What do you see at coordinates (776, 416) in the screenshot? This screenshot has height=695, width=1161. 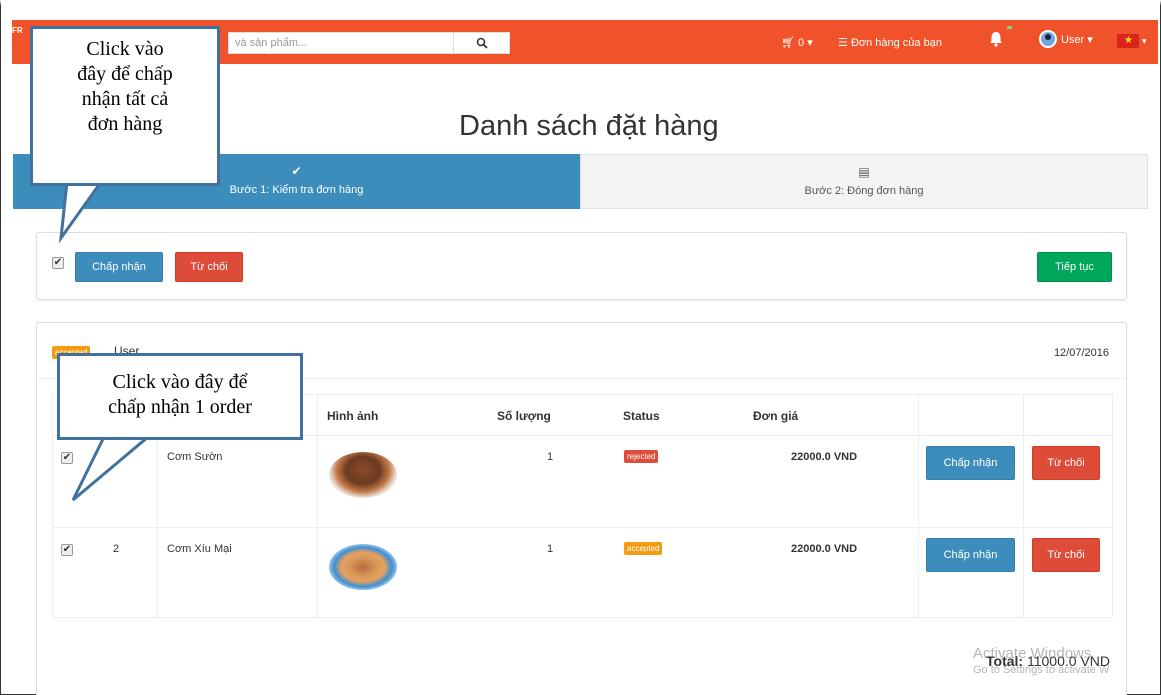 I see `column-header-price: Đơn giá` at bounding box center [776, 416].